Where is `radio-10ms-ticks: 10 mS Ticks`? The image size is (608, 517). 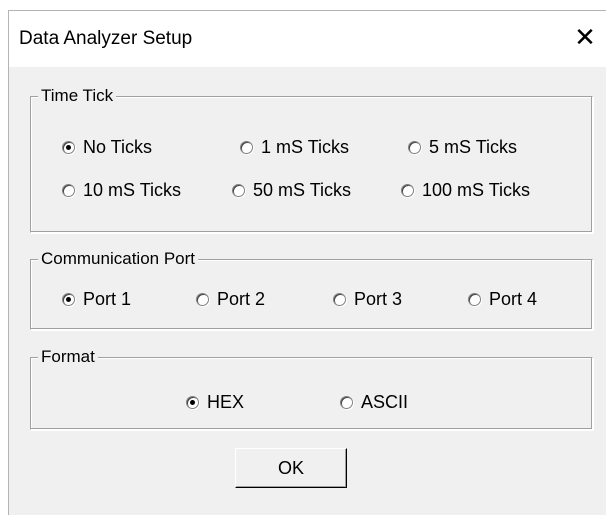 radio-10ms-ticks: 10 mS Ticks is located at coordinates (121, 190).